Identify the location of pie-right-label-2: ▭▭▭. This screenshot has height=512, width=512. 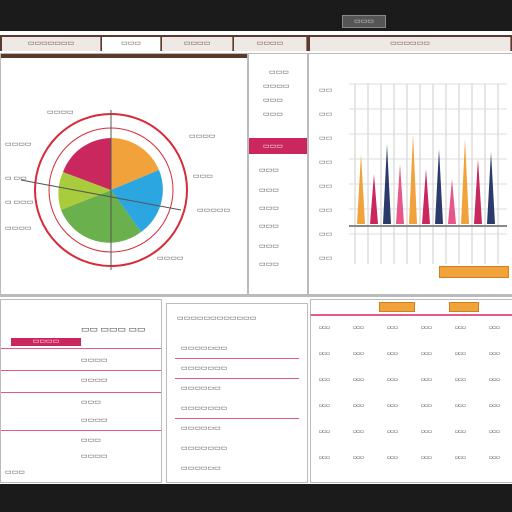
(203, 176).